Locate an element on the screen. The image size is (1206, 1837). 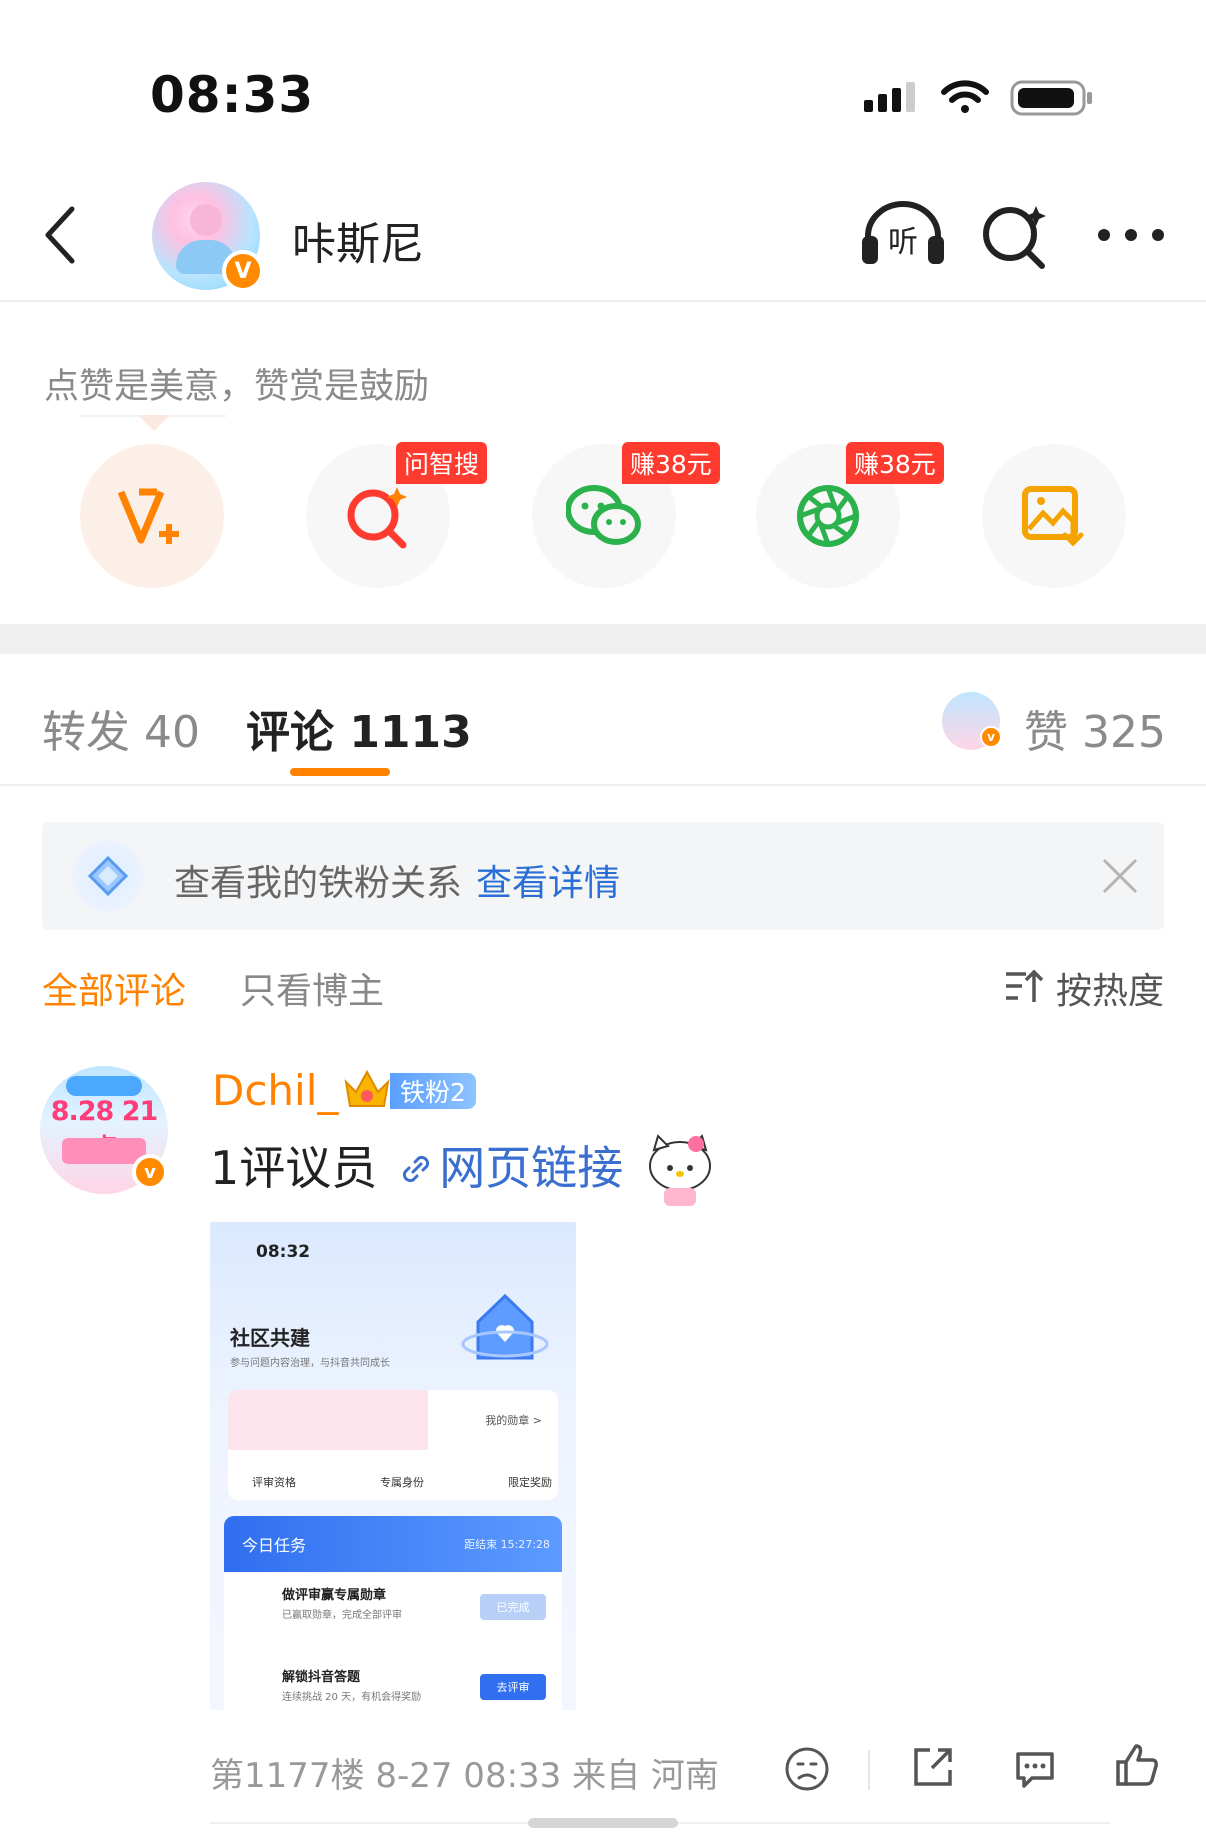
section-separator is located at coordinates (603, 639).